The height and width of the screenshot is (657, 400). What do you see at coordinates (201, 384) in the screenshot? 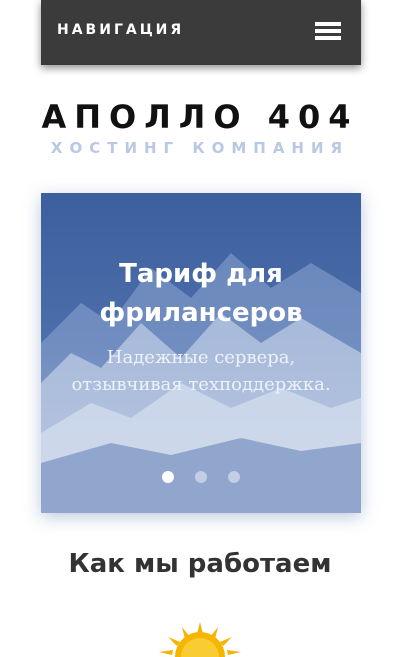
I see `slide-text-line2: отзывчивая техподдержка.` at bounding box center [201, 384].